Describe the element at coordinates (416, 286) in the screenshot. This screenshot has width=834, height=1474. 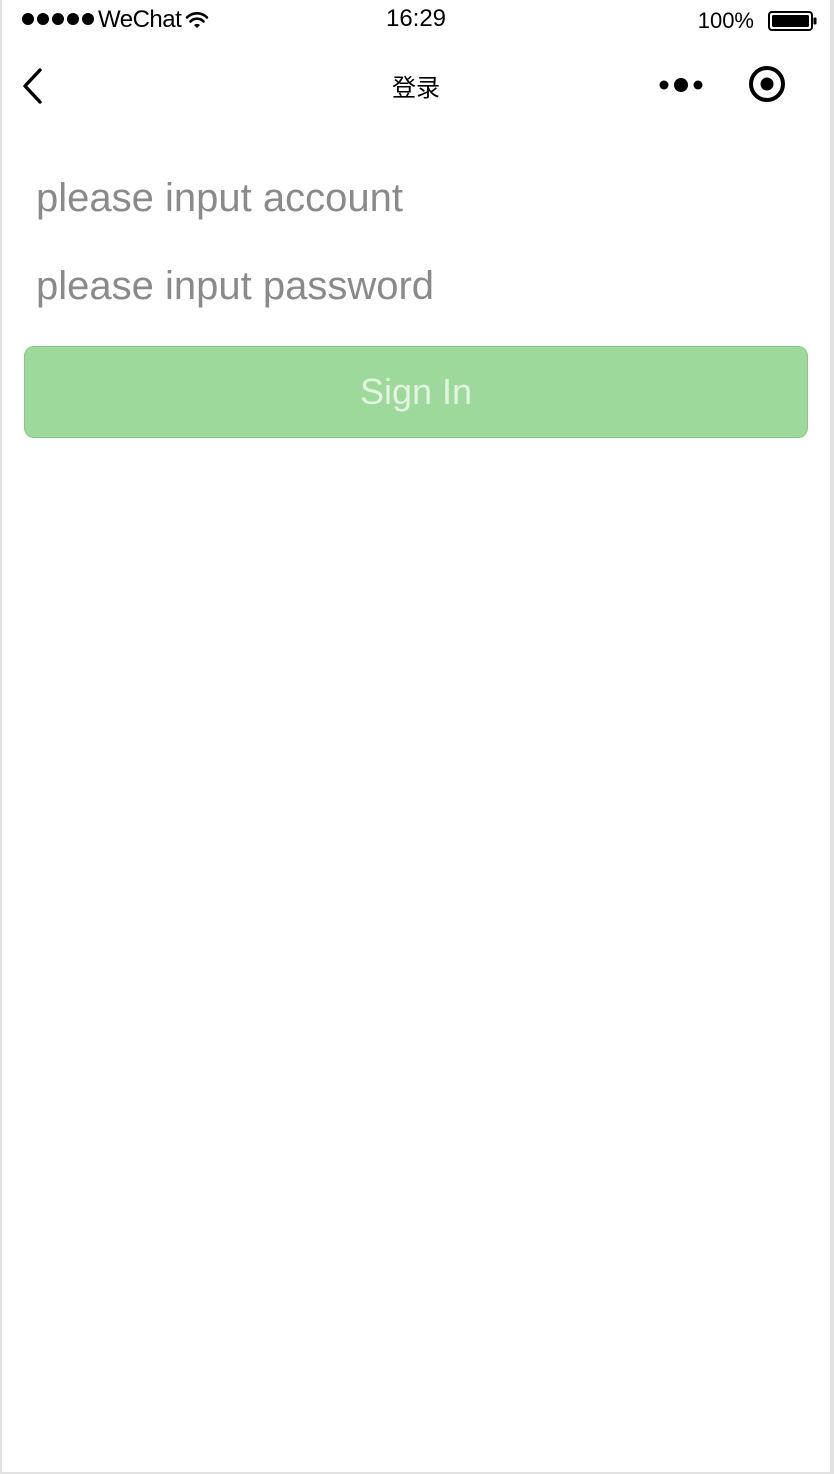
I see `password-input` at that location.